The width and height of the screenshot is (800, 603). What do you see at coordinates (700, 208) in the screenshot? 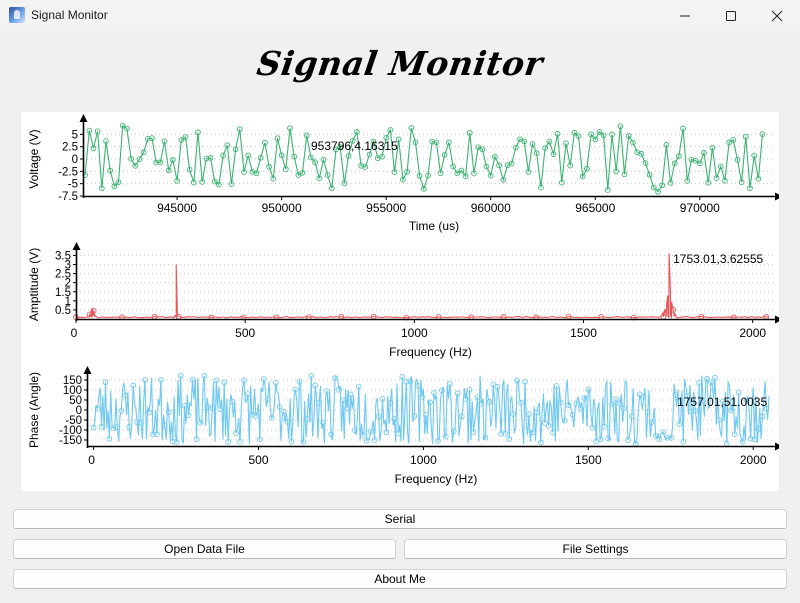
I see `x-tick-label: 970000` at bounding box center [700, 208].